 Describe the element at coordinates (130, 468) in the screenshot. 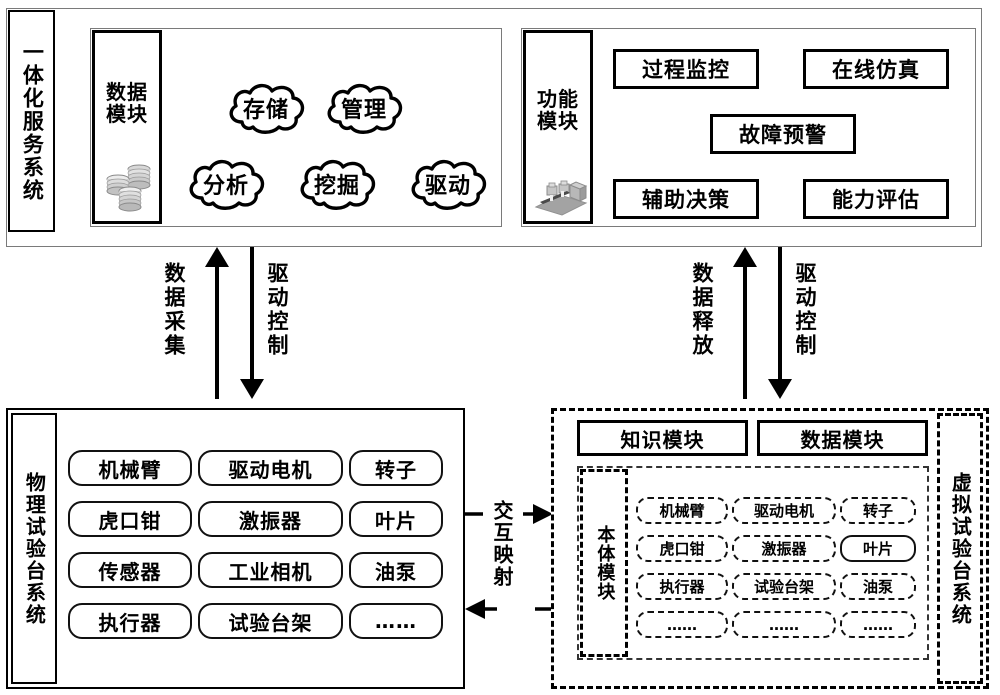

I see `physical-pill-robot-arm: 机械臂` at that location.